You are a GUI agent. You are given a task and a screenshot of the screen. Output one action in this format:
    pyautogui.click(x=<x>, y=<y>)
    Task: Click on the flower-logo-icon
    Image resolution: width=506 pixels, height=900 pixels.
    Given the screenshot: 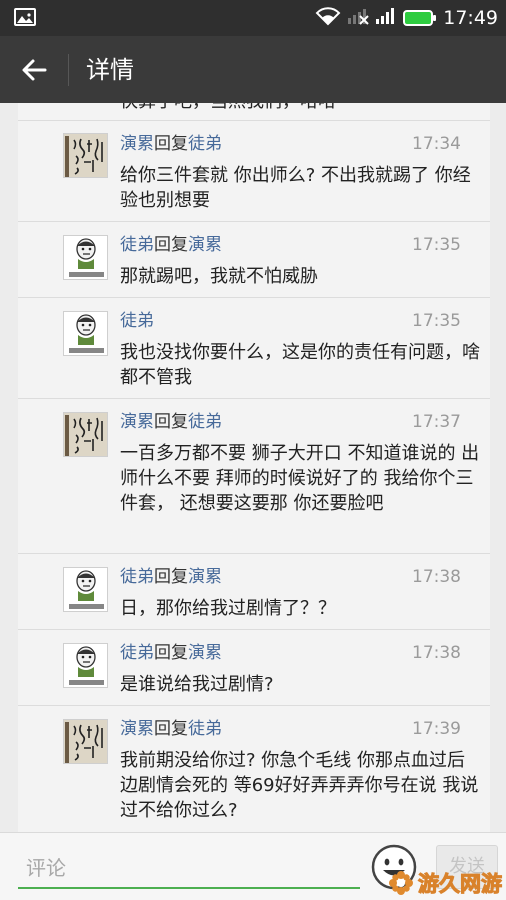 What is the action you would take?
    pyautogui.click(x=401, y=883)
    